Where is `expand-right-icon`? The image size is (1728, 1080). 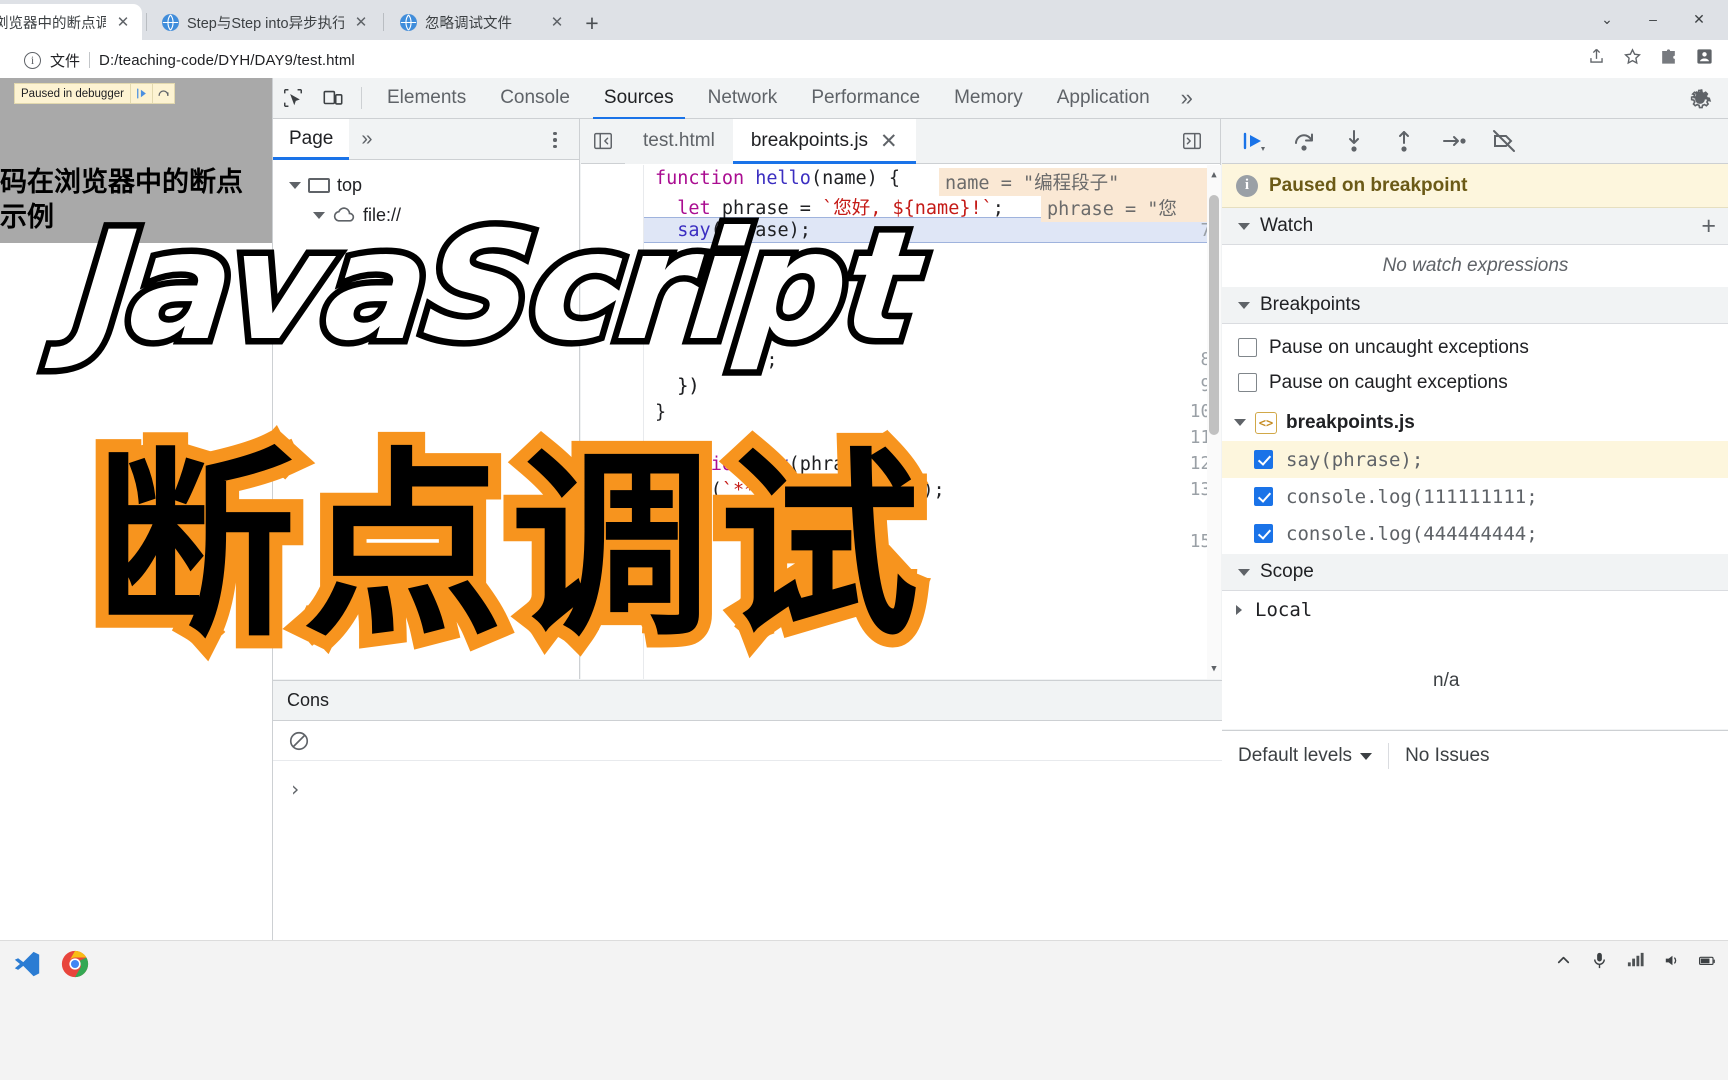 expand-right-icon is located at coordinates (1192, 141).